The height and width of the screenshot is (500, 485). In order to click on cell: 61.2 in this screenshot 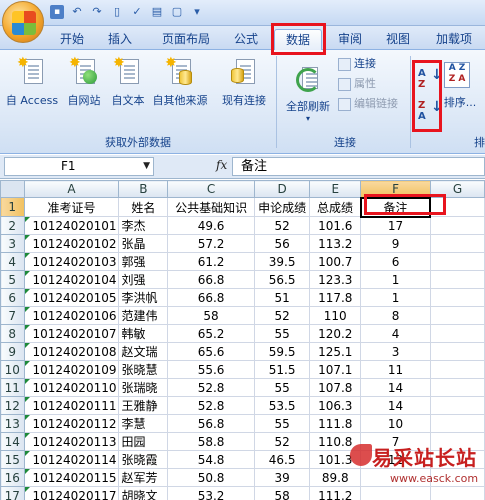, I will do `click(211, 261)`.